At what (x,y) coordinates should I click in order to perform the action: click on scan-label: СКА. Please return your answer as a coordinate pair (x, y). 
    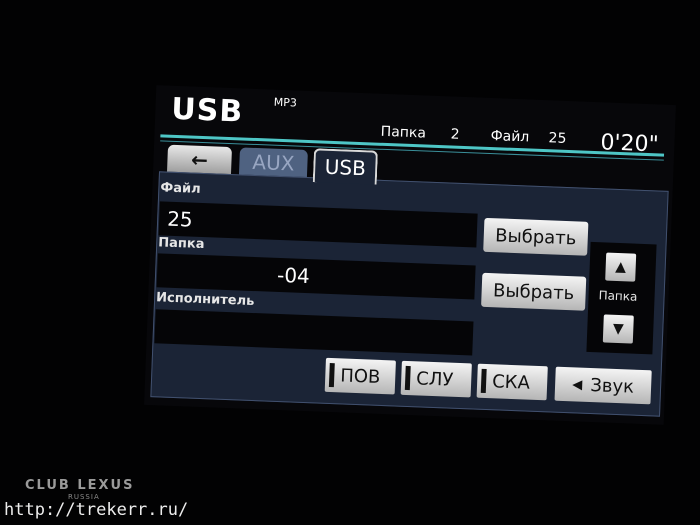
    Looking at the image, I should click on (511, 382).